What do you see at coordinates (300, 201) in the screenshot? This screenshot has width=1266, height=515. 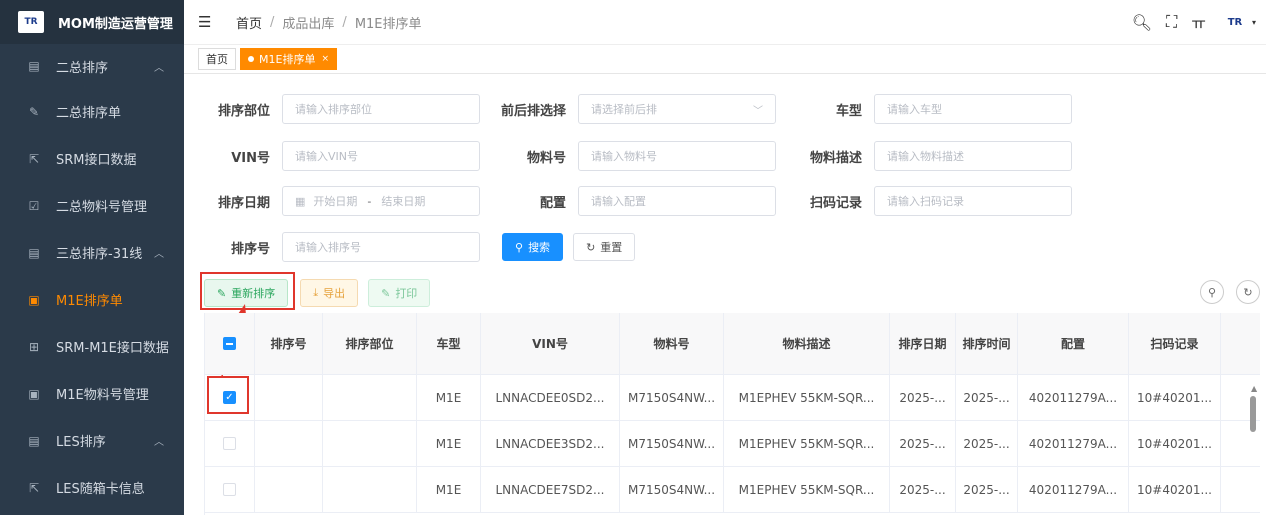 I see `calendar-icon: ▦` at bounding box center [300, 201].